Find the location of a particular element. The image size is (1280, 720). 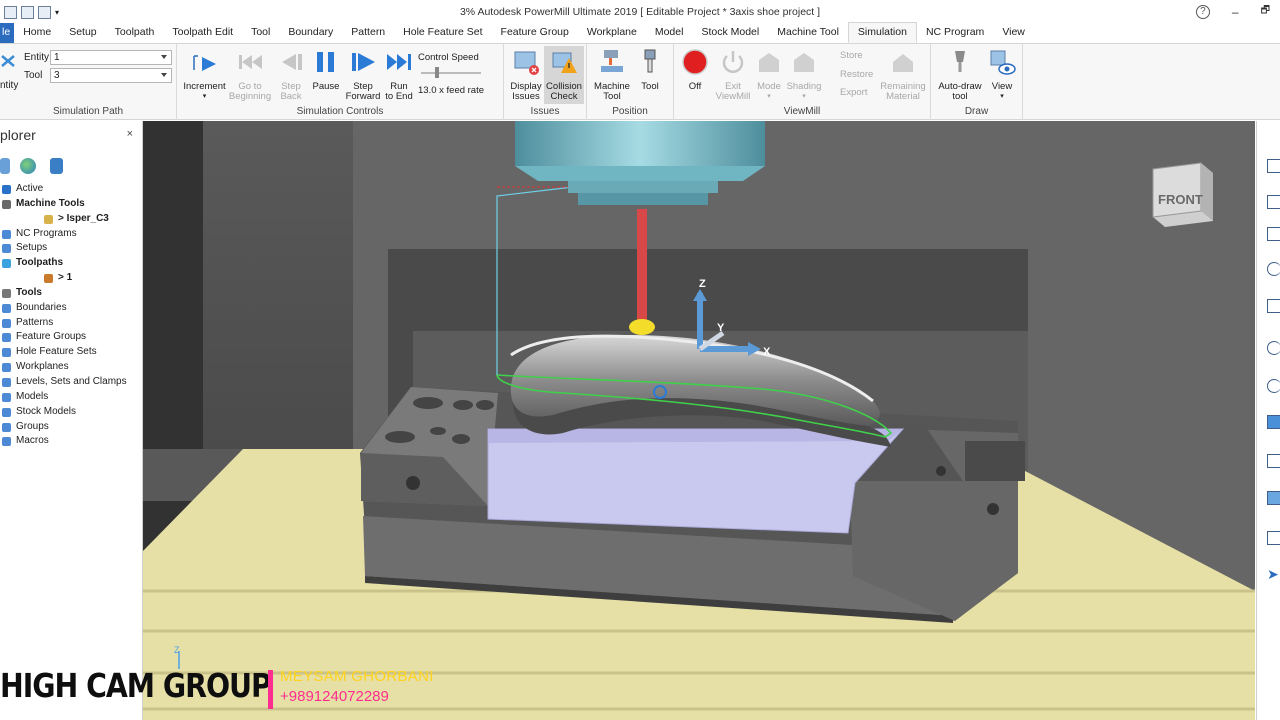

tree-item: Tools is located at coordinates (71, 293).